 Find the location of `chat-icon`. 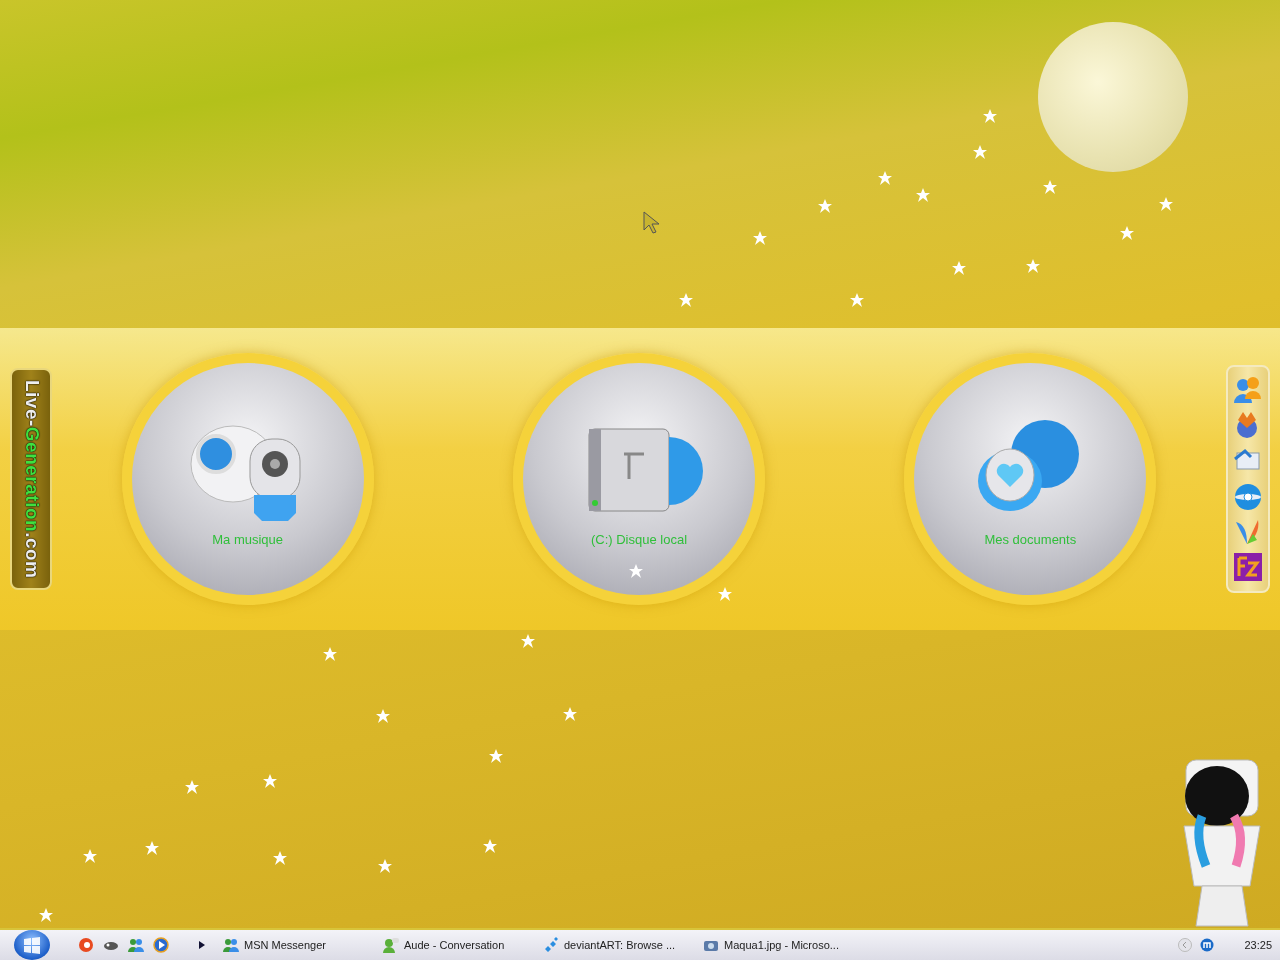

chat-icon is located at coordinates (391, 945).